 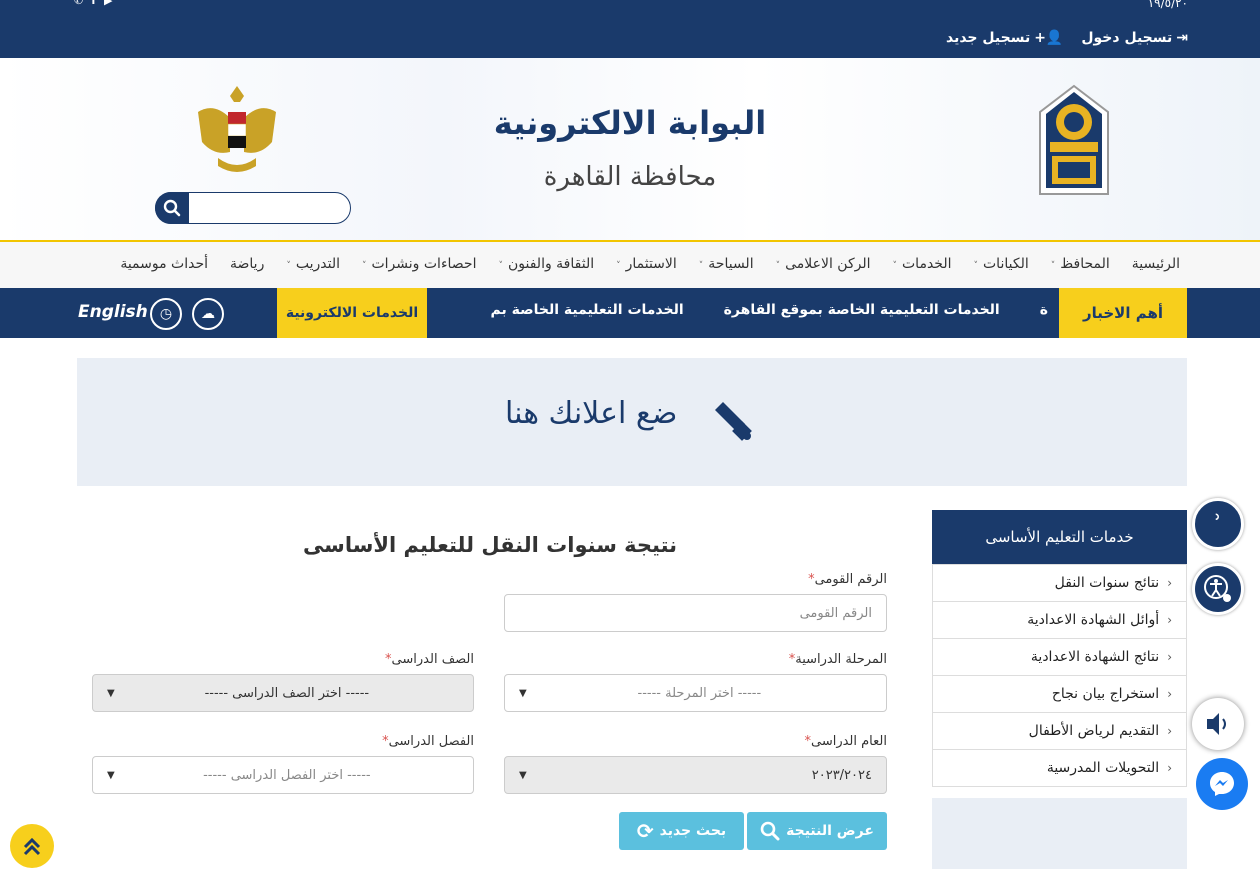 What do you see at coordinates (1059, 693) in the screenshot?
I see `sidebar-item: ‹ استخراج بيان نجاح` at bounding box center [1059, 693].